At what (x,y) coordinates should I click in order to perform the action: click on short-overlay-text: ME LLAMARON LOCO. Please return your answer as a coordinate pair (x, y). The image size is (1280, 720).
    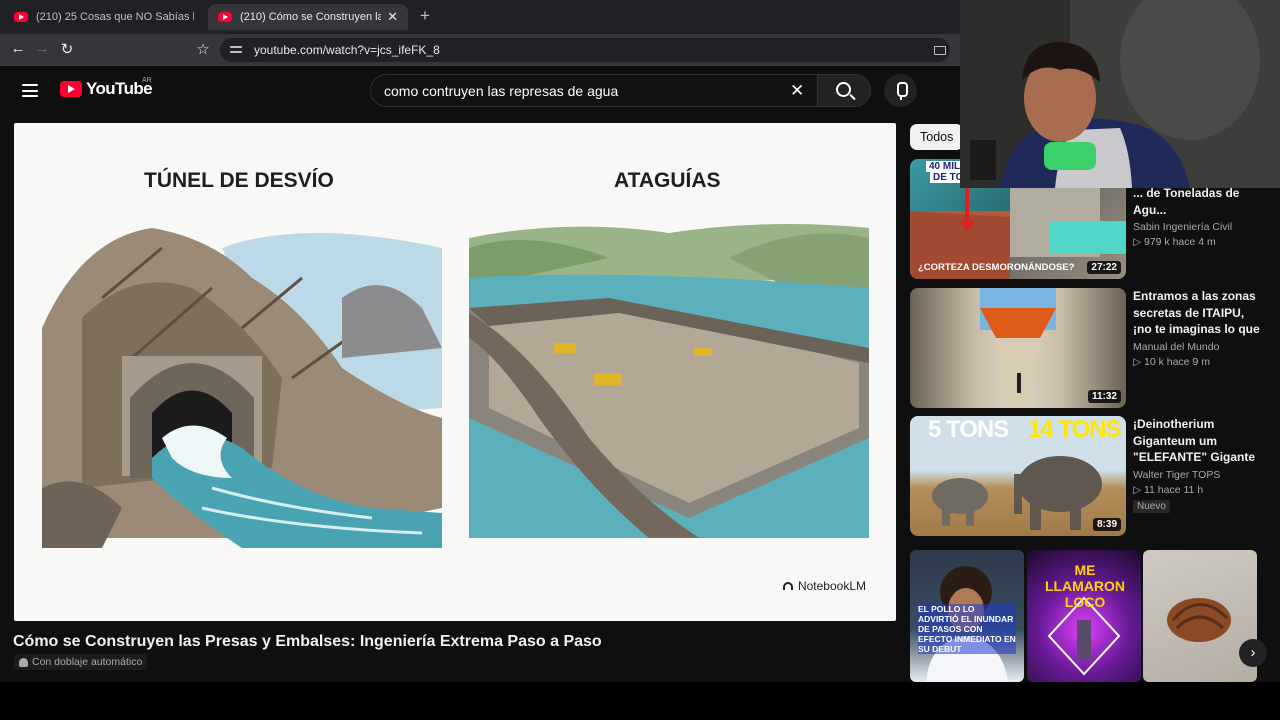
    Looking at the image, I should click on (1085, 586).